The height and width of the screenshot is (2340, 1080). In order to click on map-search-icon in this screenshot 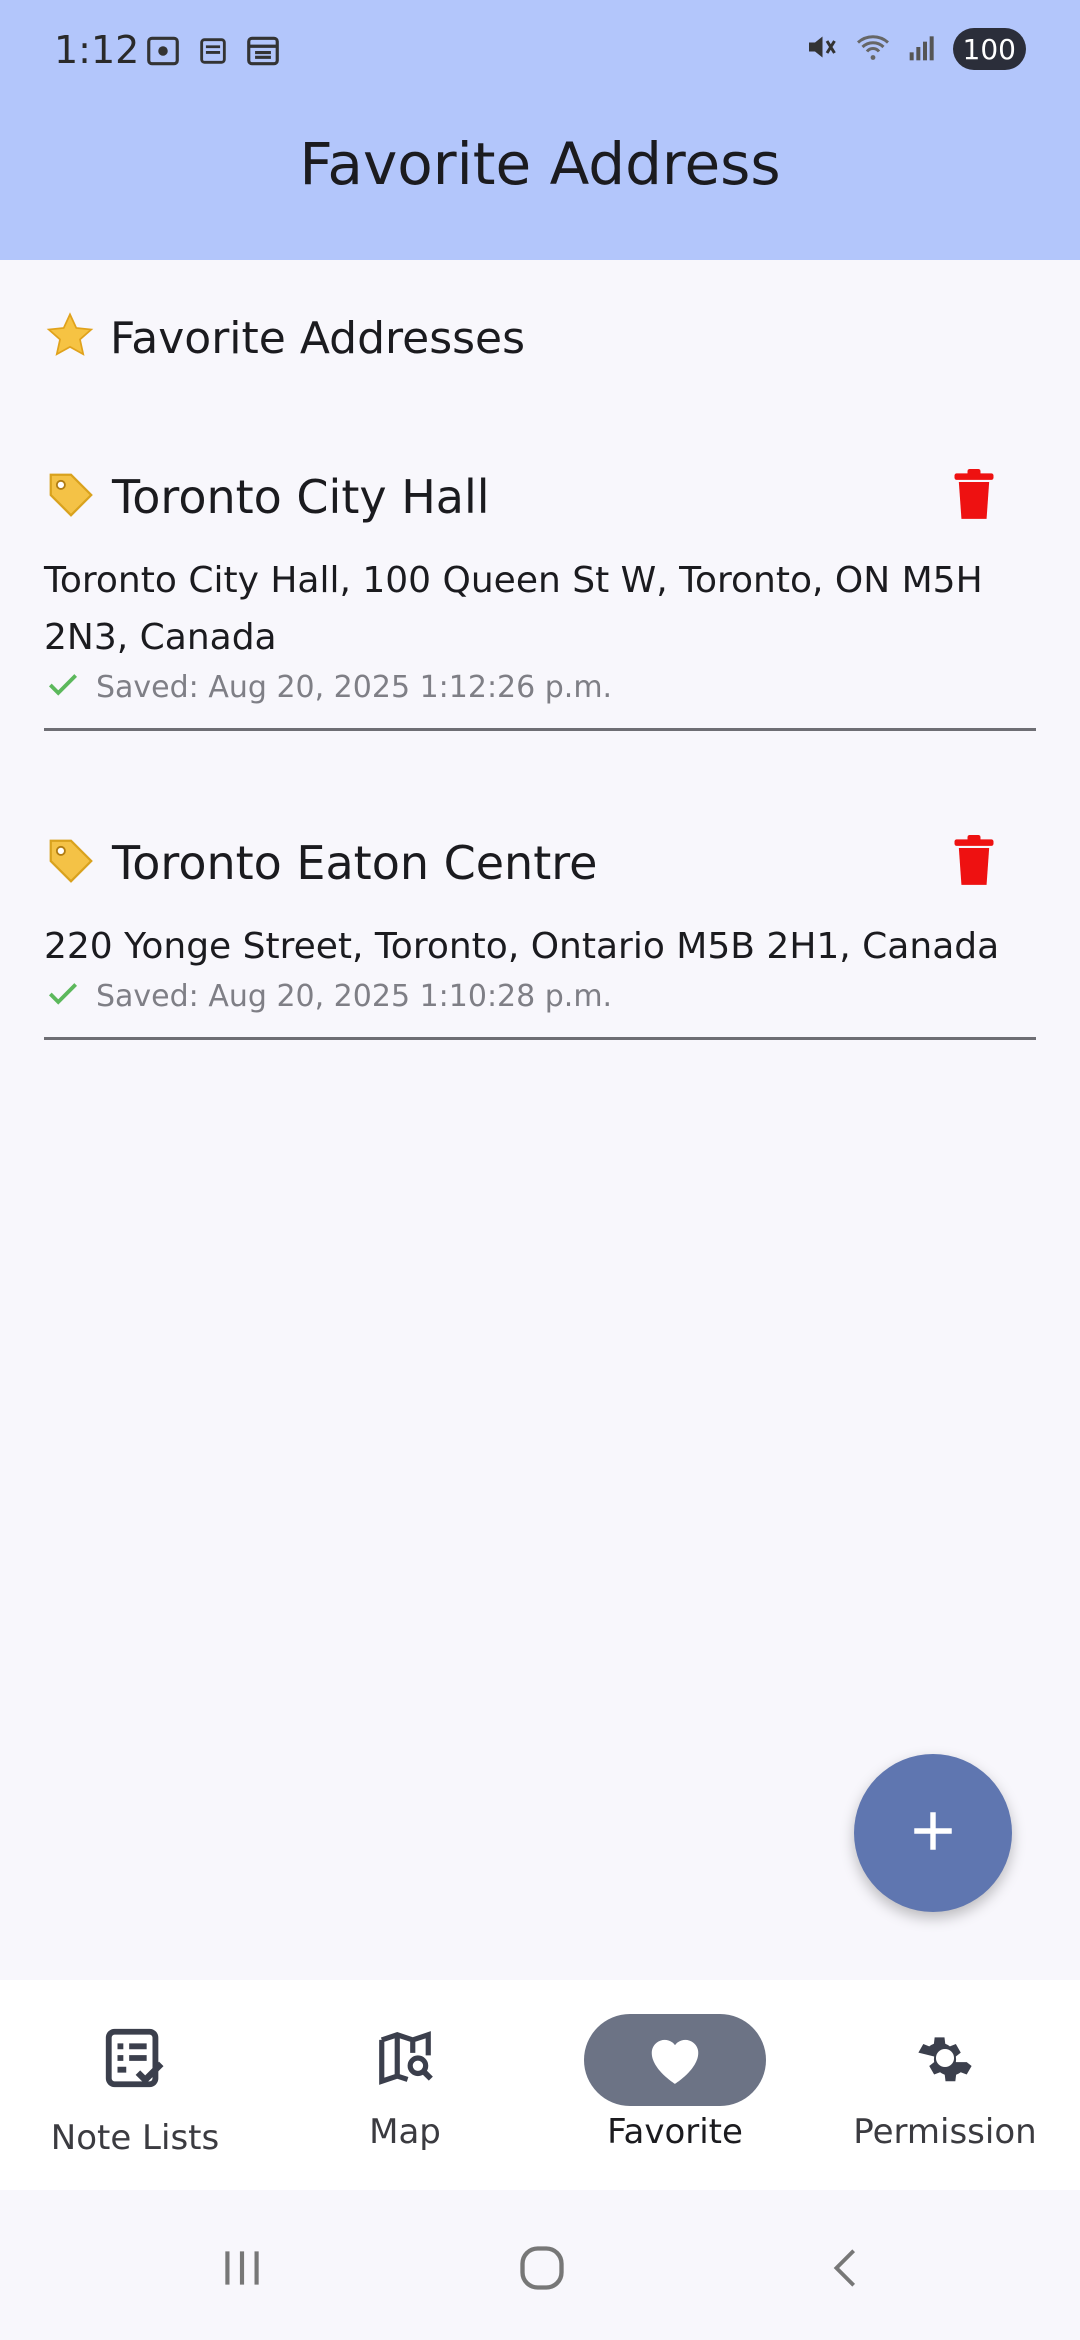, I will do `click(405, 2060)`.